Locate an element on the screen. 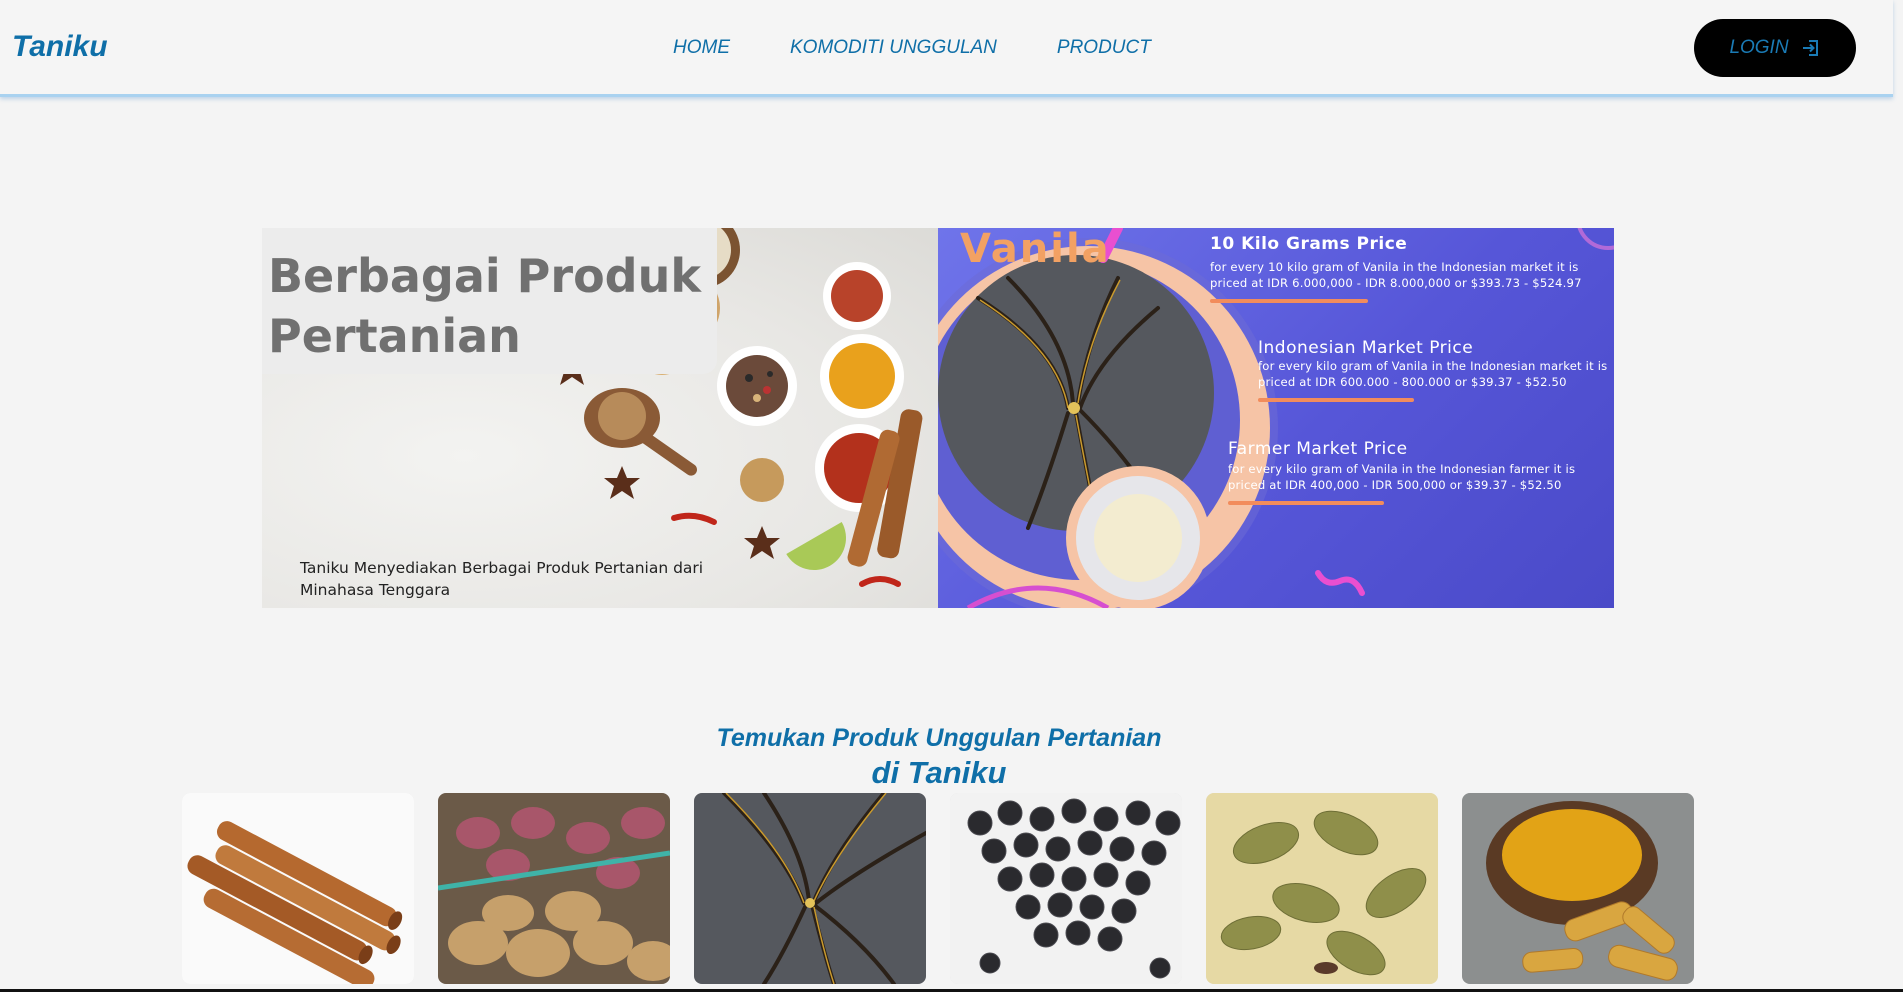  nav-link-product: PRODUCT is located at coordinates (1104, 48).